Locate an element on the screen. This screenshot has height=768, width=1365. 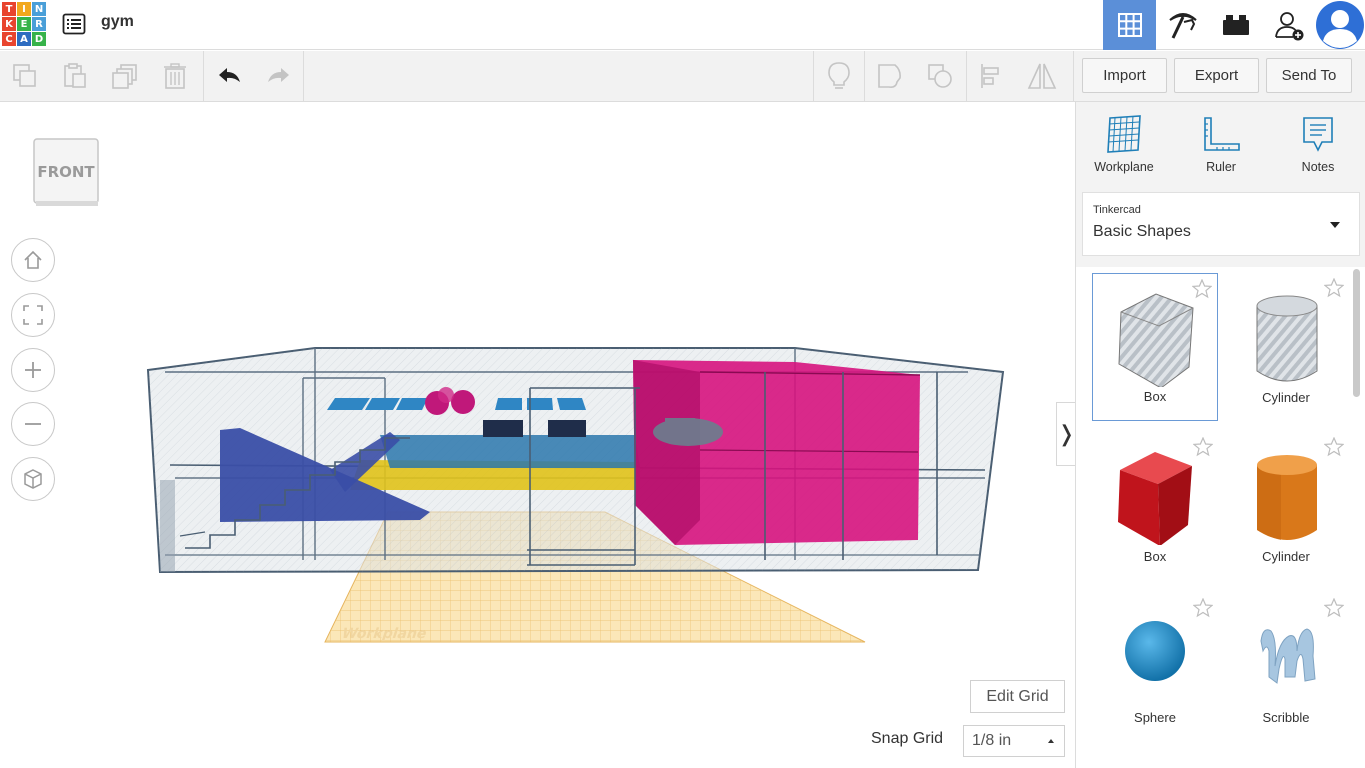
align-button is located at coordinates (992, 76).